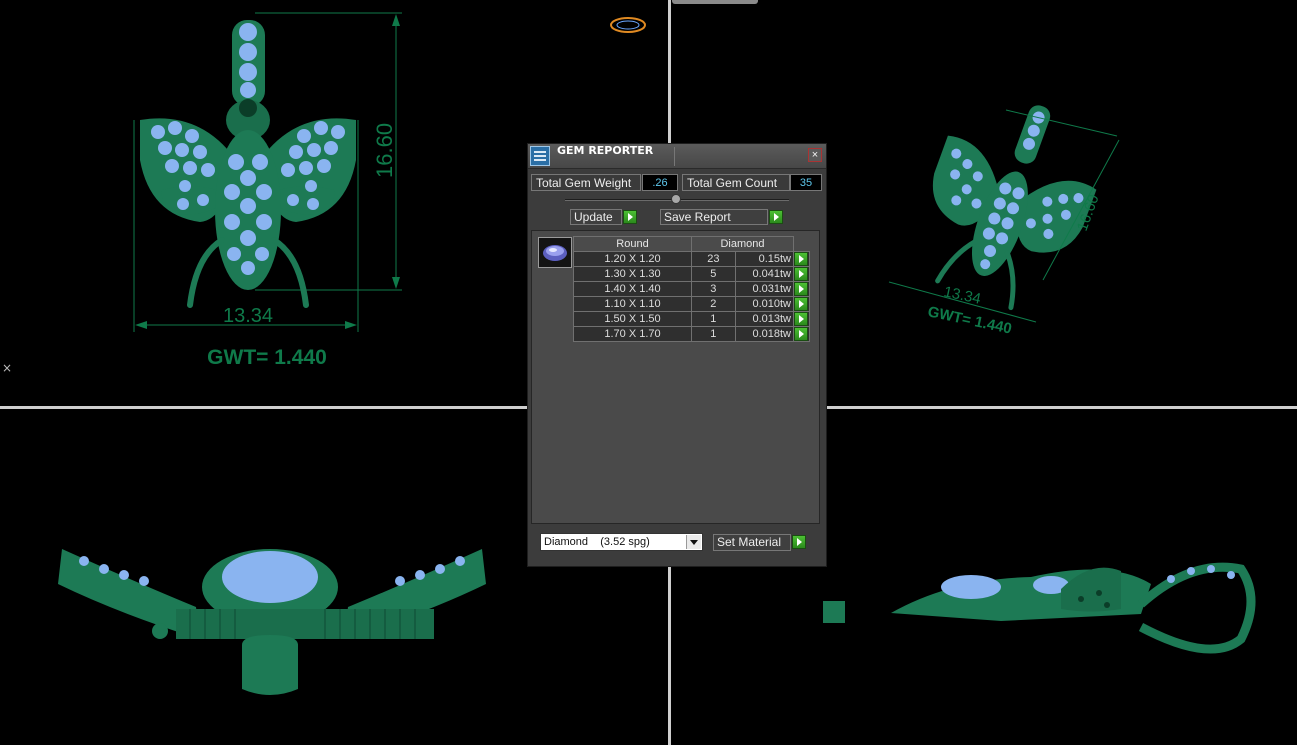  I want to click on gem-count: 3, so click(713, 289).